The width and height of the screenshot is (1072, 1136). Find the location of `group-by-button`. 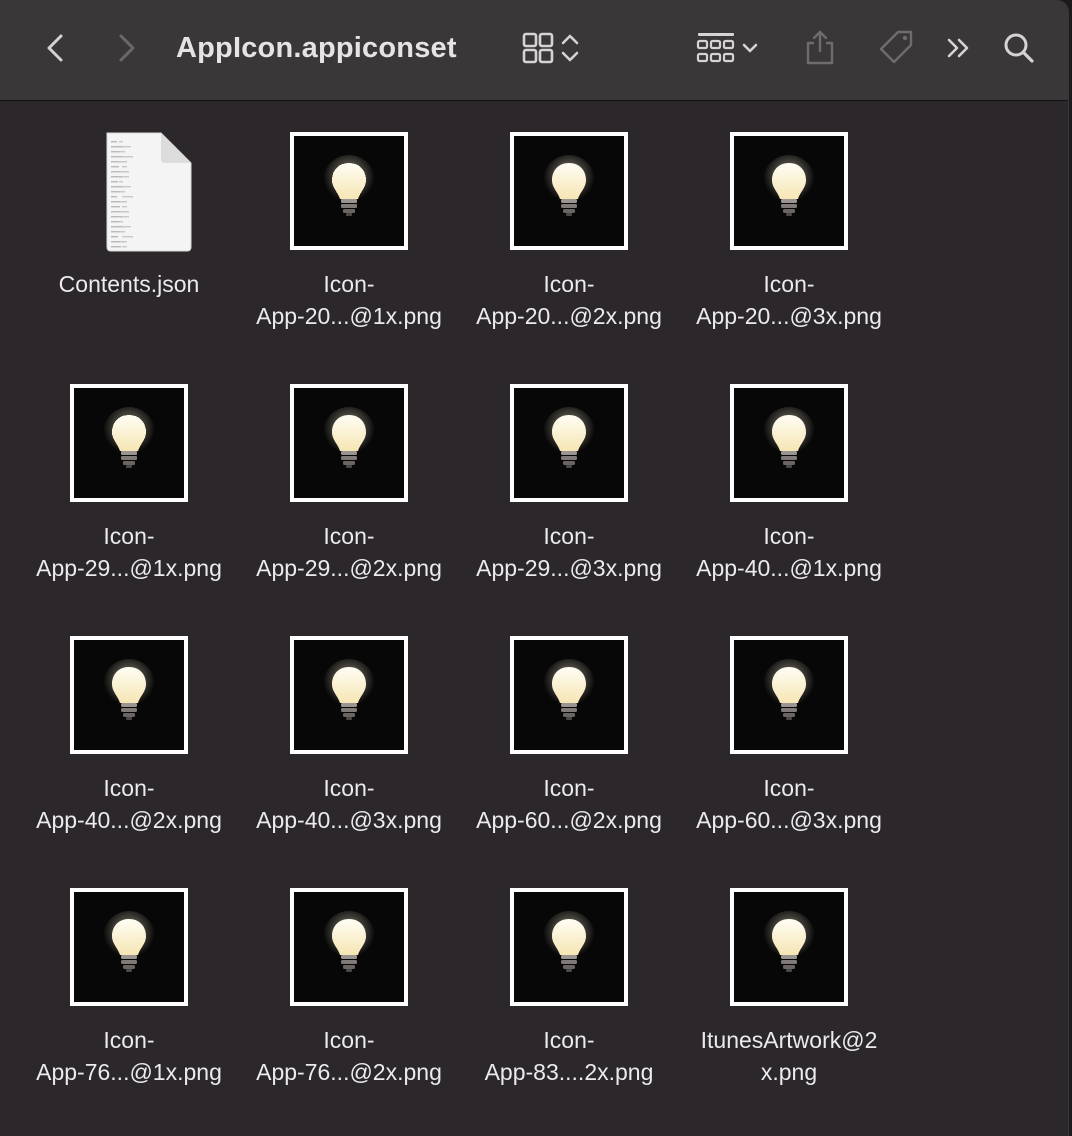

group-by-button is located at coordinates (728, 48).